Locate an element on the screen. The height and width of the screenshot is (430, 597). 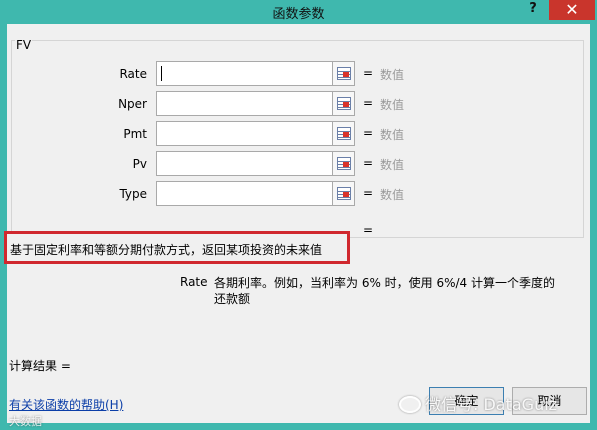
pmt-range-select-button is located at coordinates (343, 133).